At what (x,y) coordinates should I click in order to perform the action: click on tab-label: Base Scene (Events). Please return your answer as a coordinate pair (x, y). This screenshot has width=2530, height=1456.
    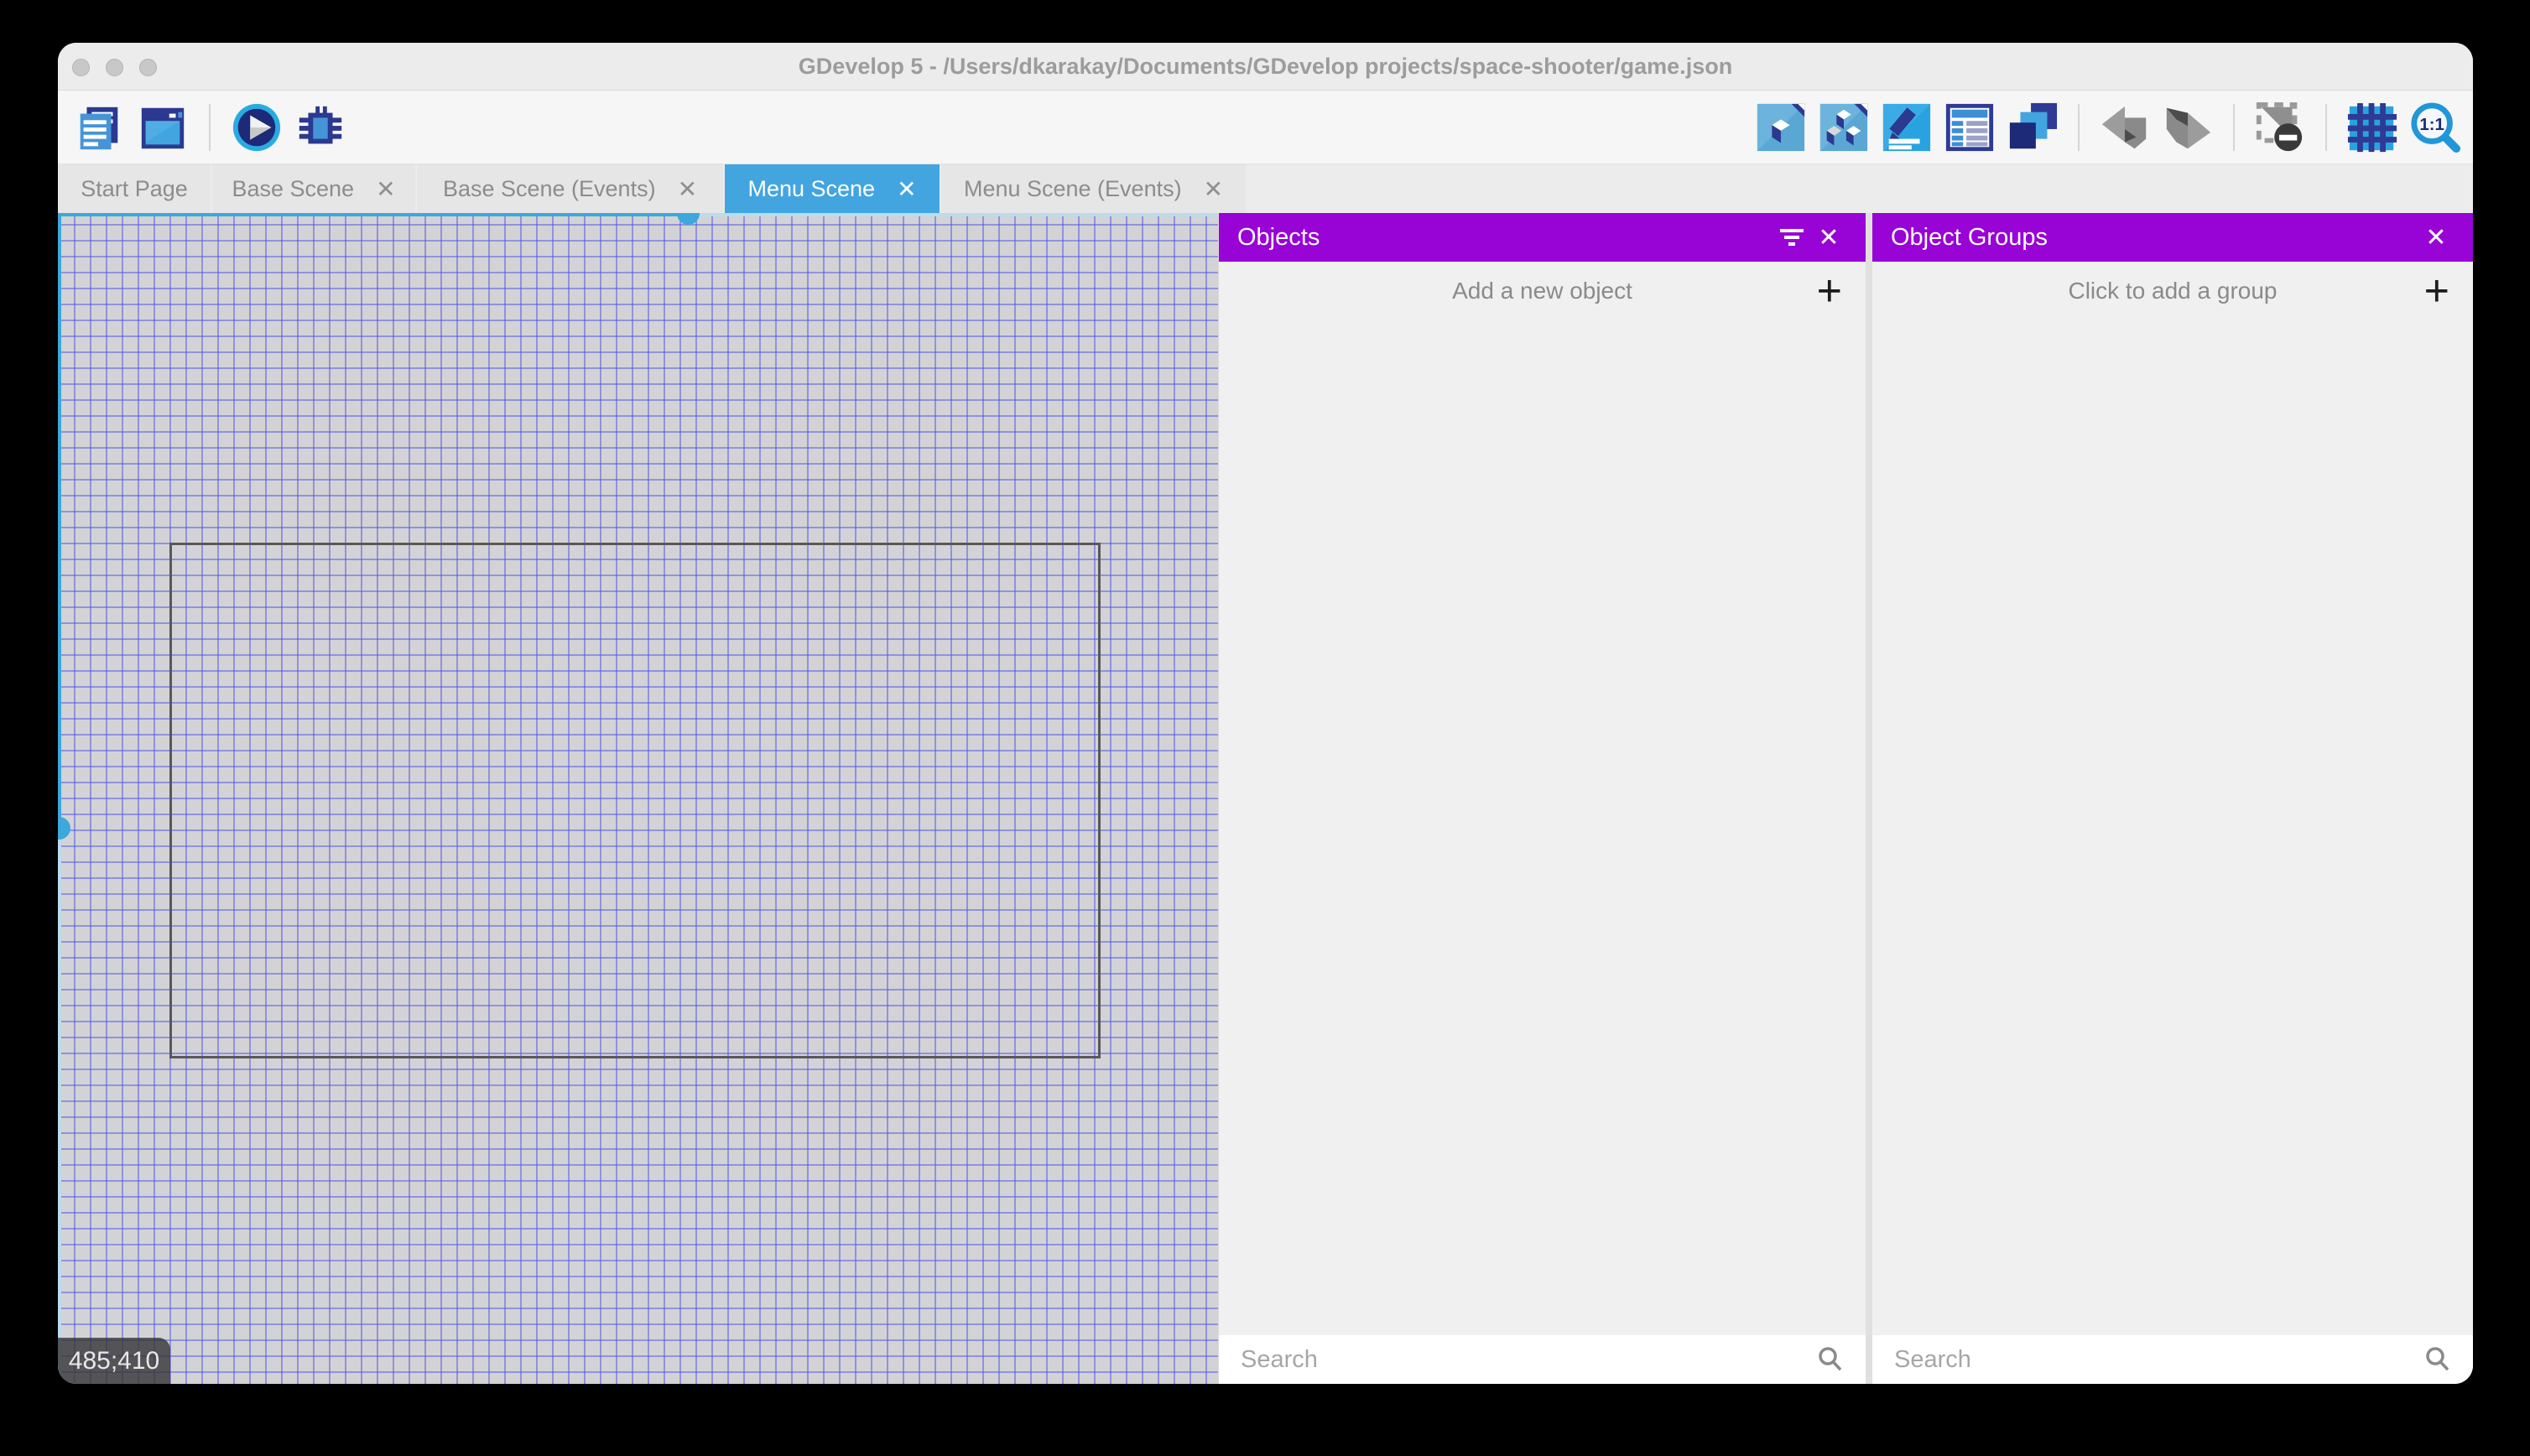
    Looking at the image, I should click on (549, 188).